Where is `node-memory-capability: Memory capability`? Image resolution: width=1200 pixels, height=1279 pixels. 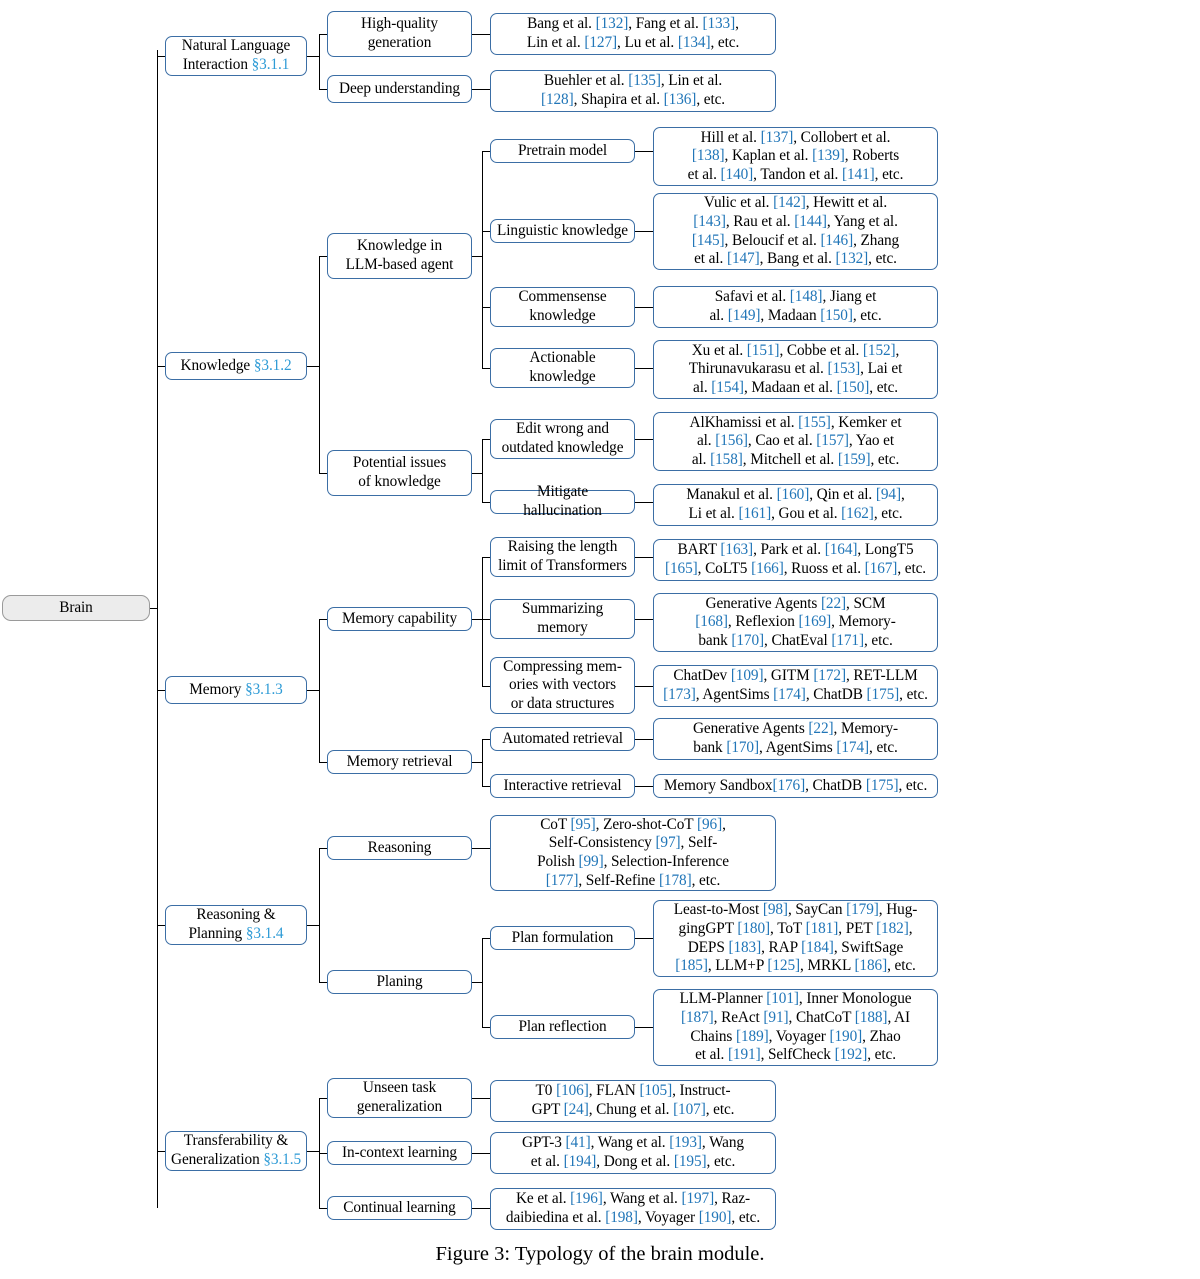
node-memory-capability: Memory capability is located at coordinates (399, 619).